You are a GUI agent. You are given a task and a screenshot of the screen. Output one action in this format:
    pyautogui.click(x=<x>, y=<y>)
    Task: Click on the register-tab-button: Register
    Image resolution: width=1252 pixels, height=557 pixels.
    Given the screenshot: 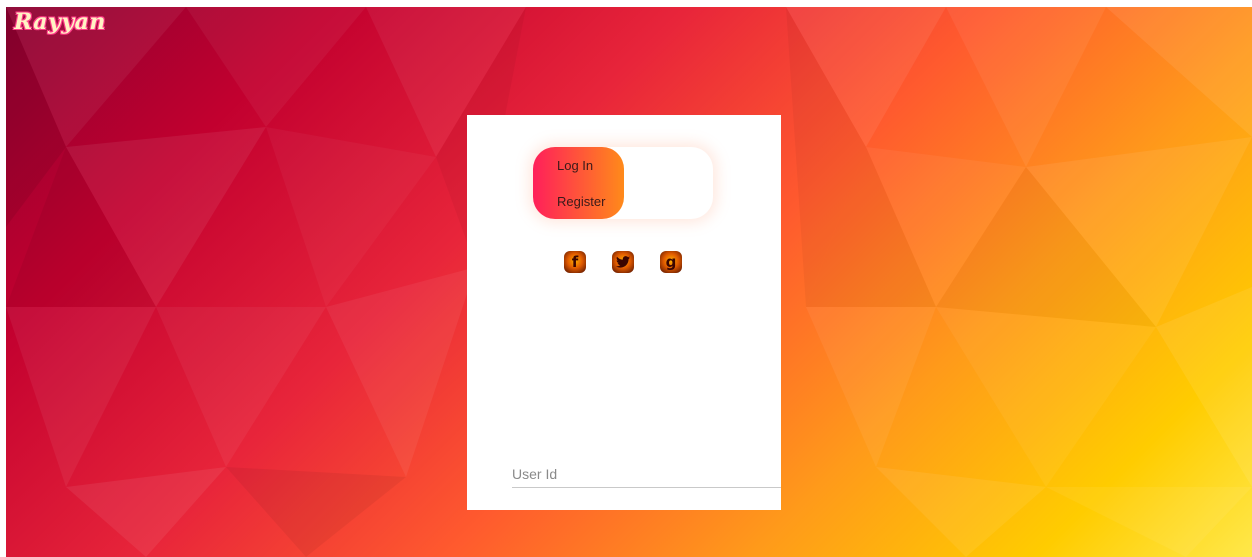 What is the action you would take?
    pyautogui.click(x=581, y=201)
    